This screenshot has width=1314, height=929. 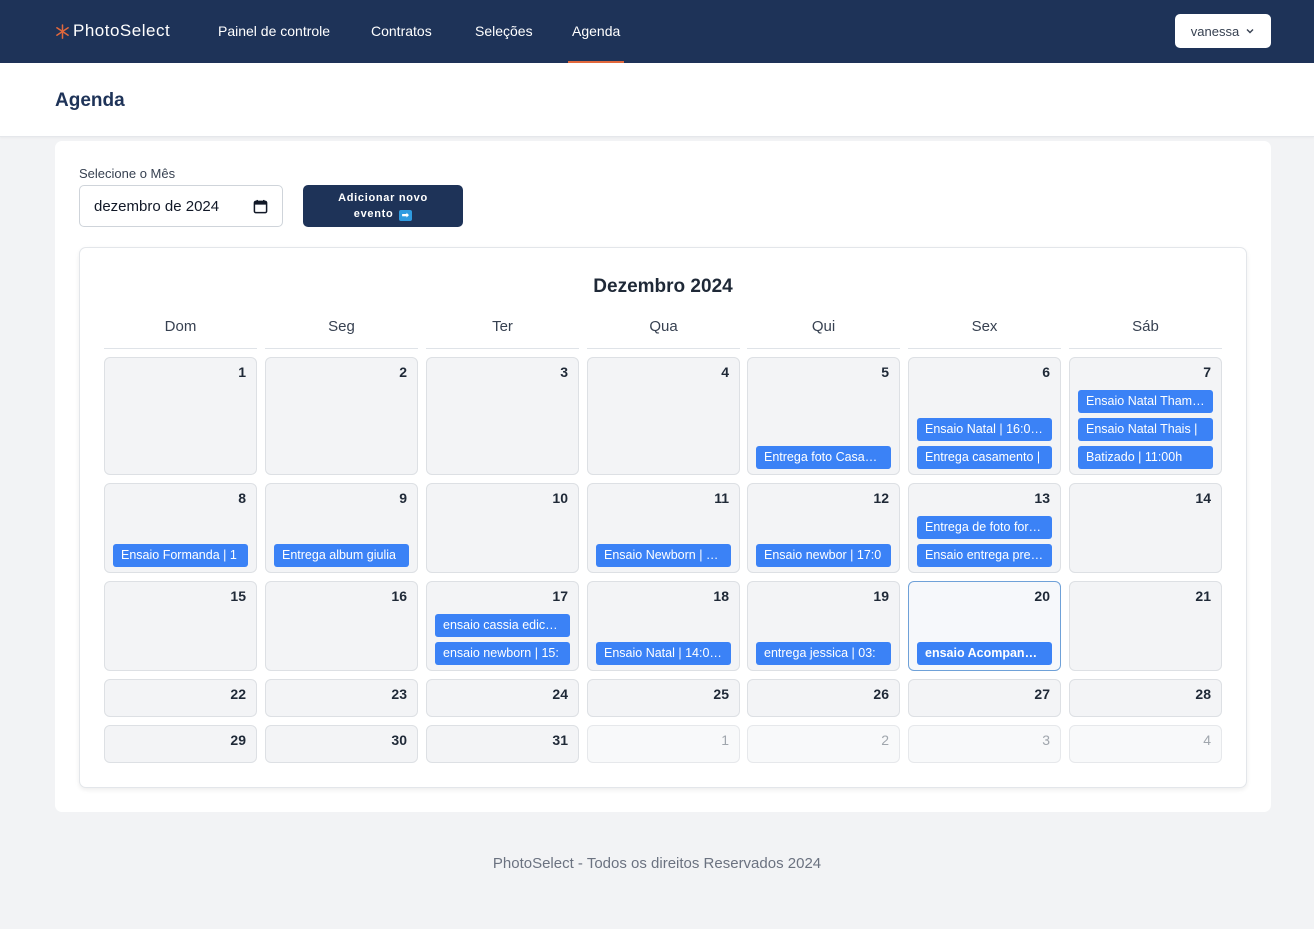 What do you see at coordinates (260, 206) in the screenshot?
I see `calendar-icon` at bounding box center [260, 206].